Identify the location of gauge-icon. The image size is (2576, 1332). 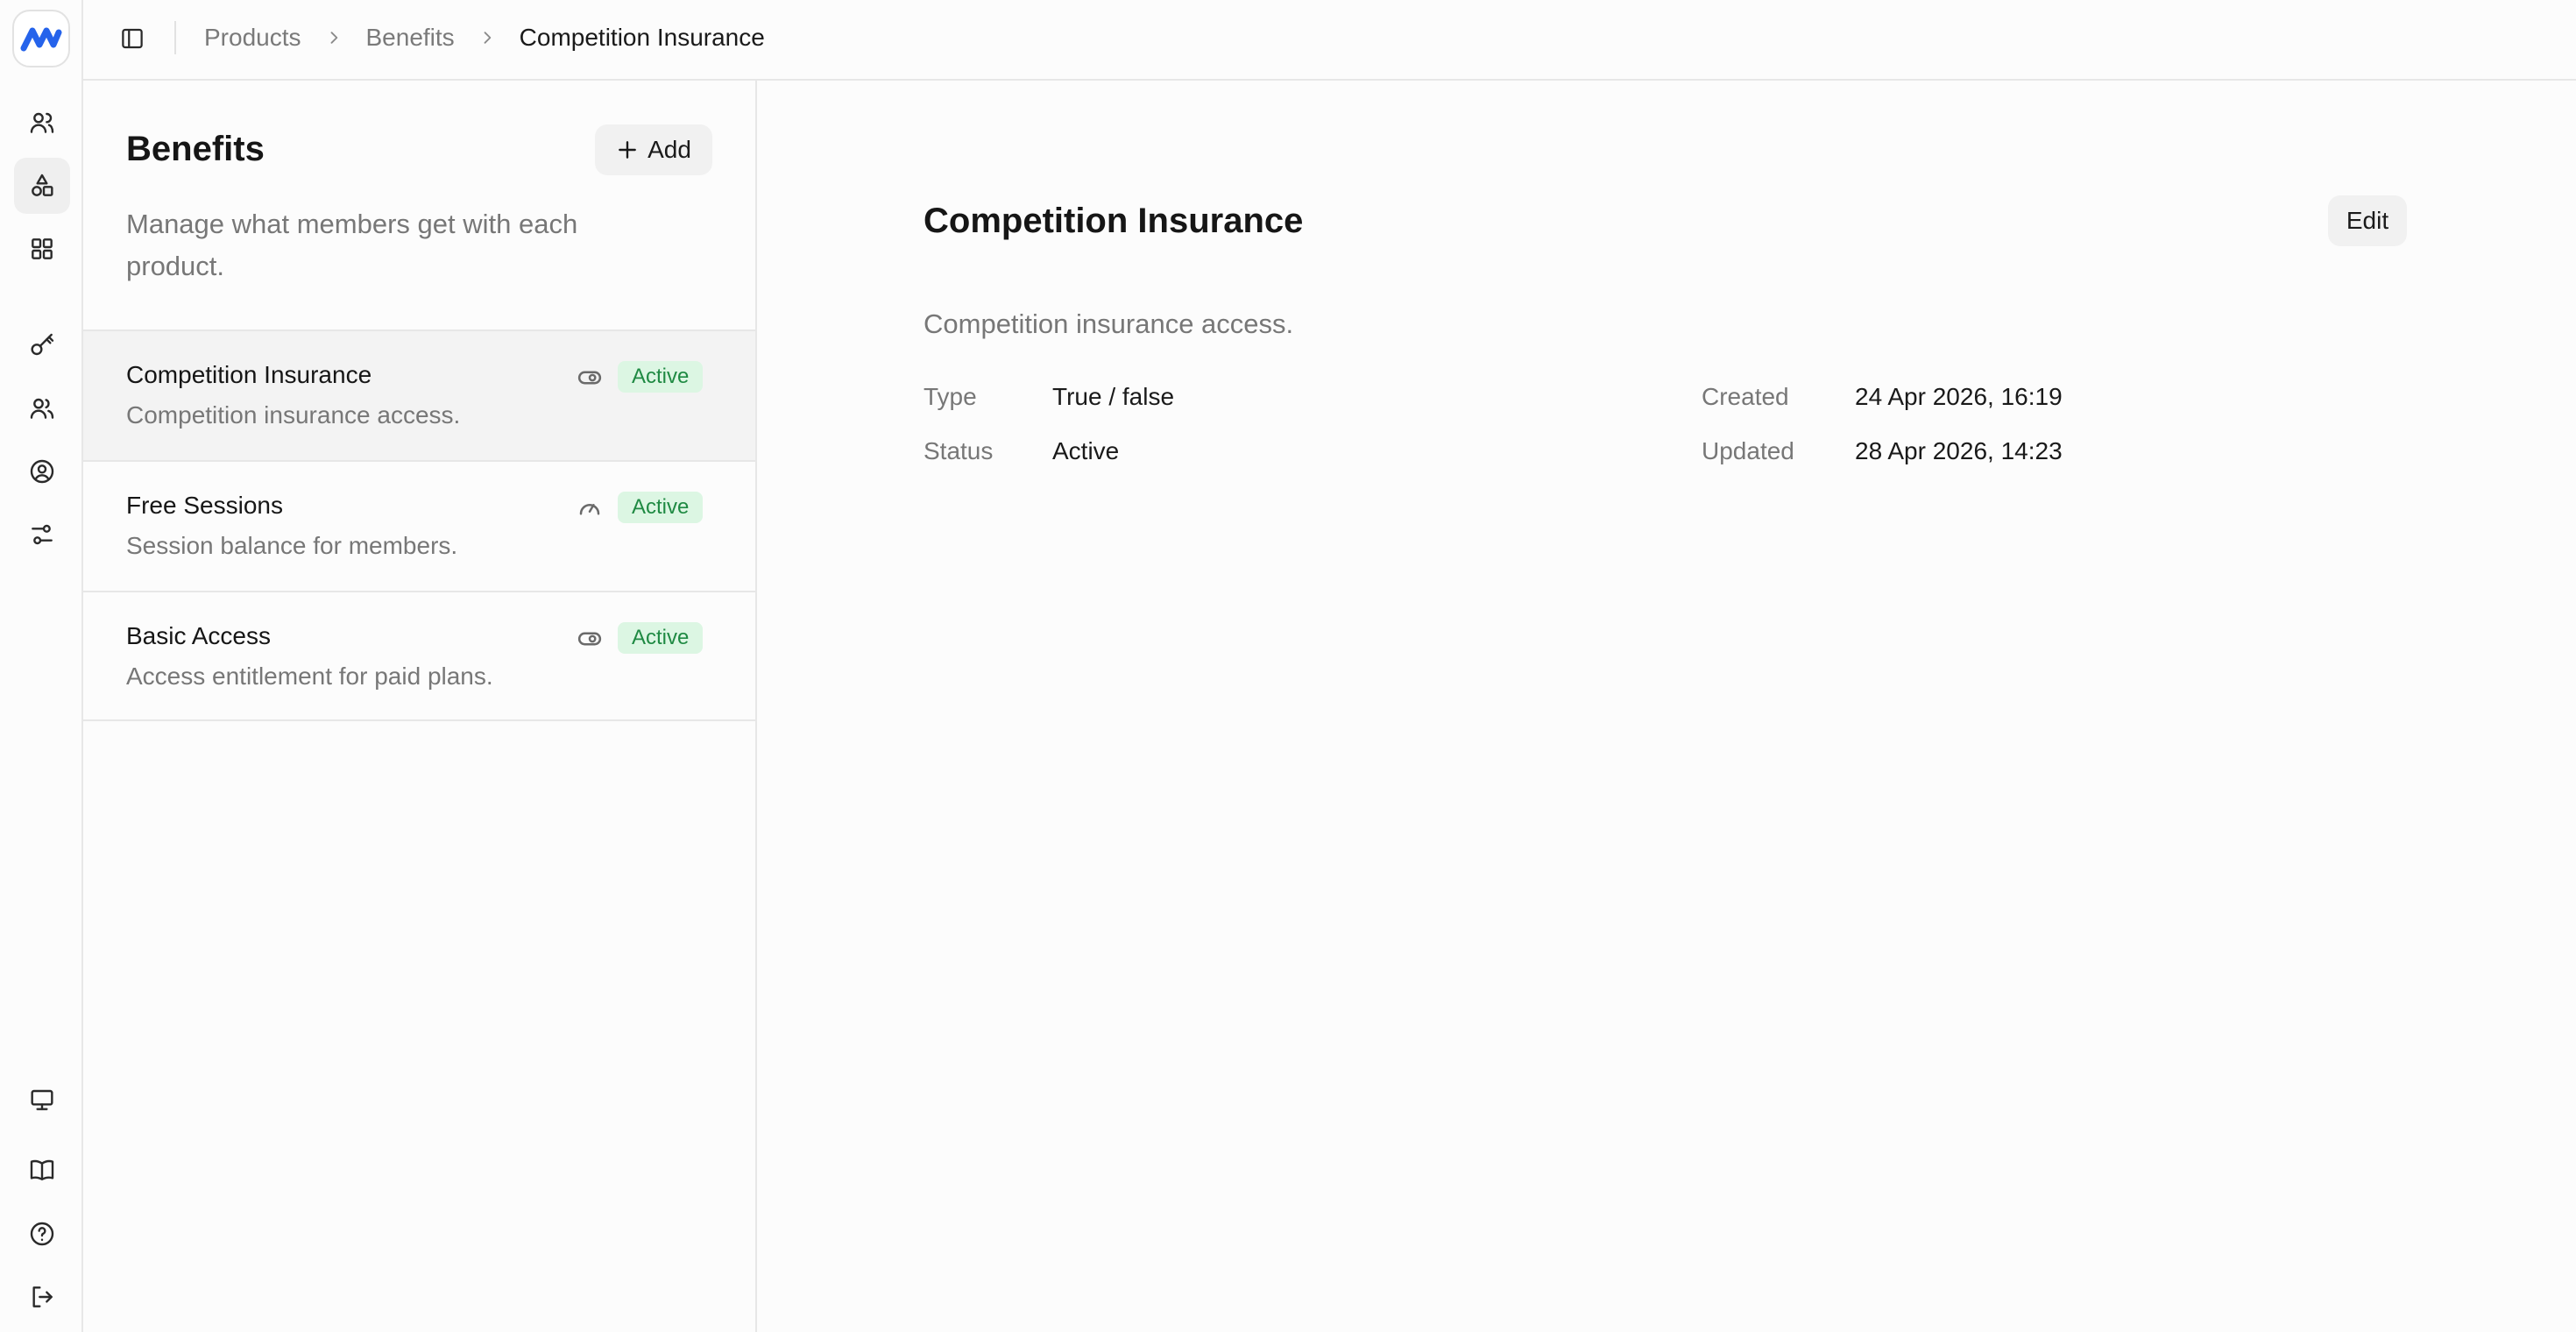
(590, 508).